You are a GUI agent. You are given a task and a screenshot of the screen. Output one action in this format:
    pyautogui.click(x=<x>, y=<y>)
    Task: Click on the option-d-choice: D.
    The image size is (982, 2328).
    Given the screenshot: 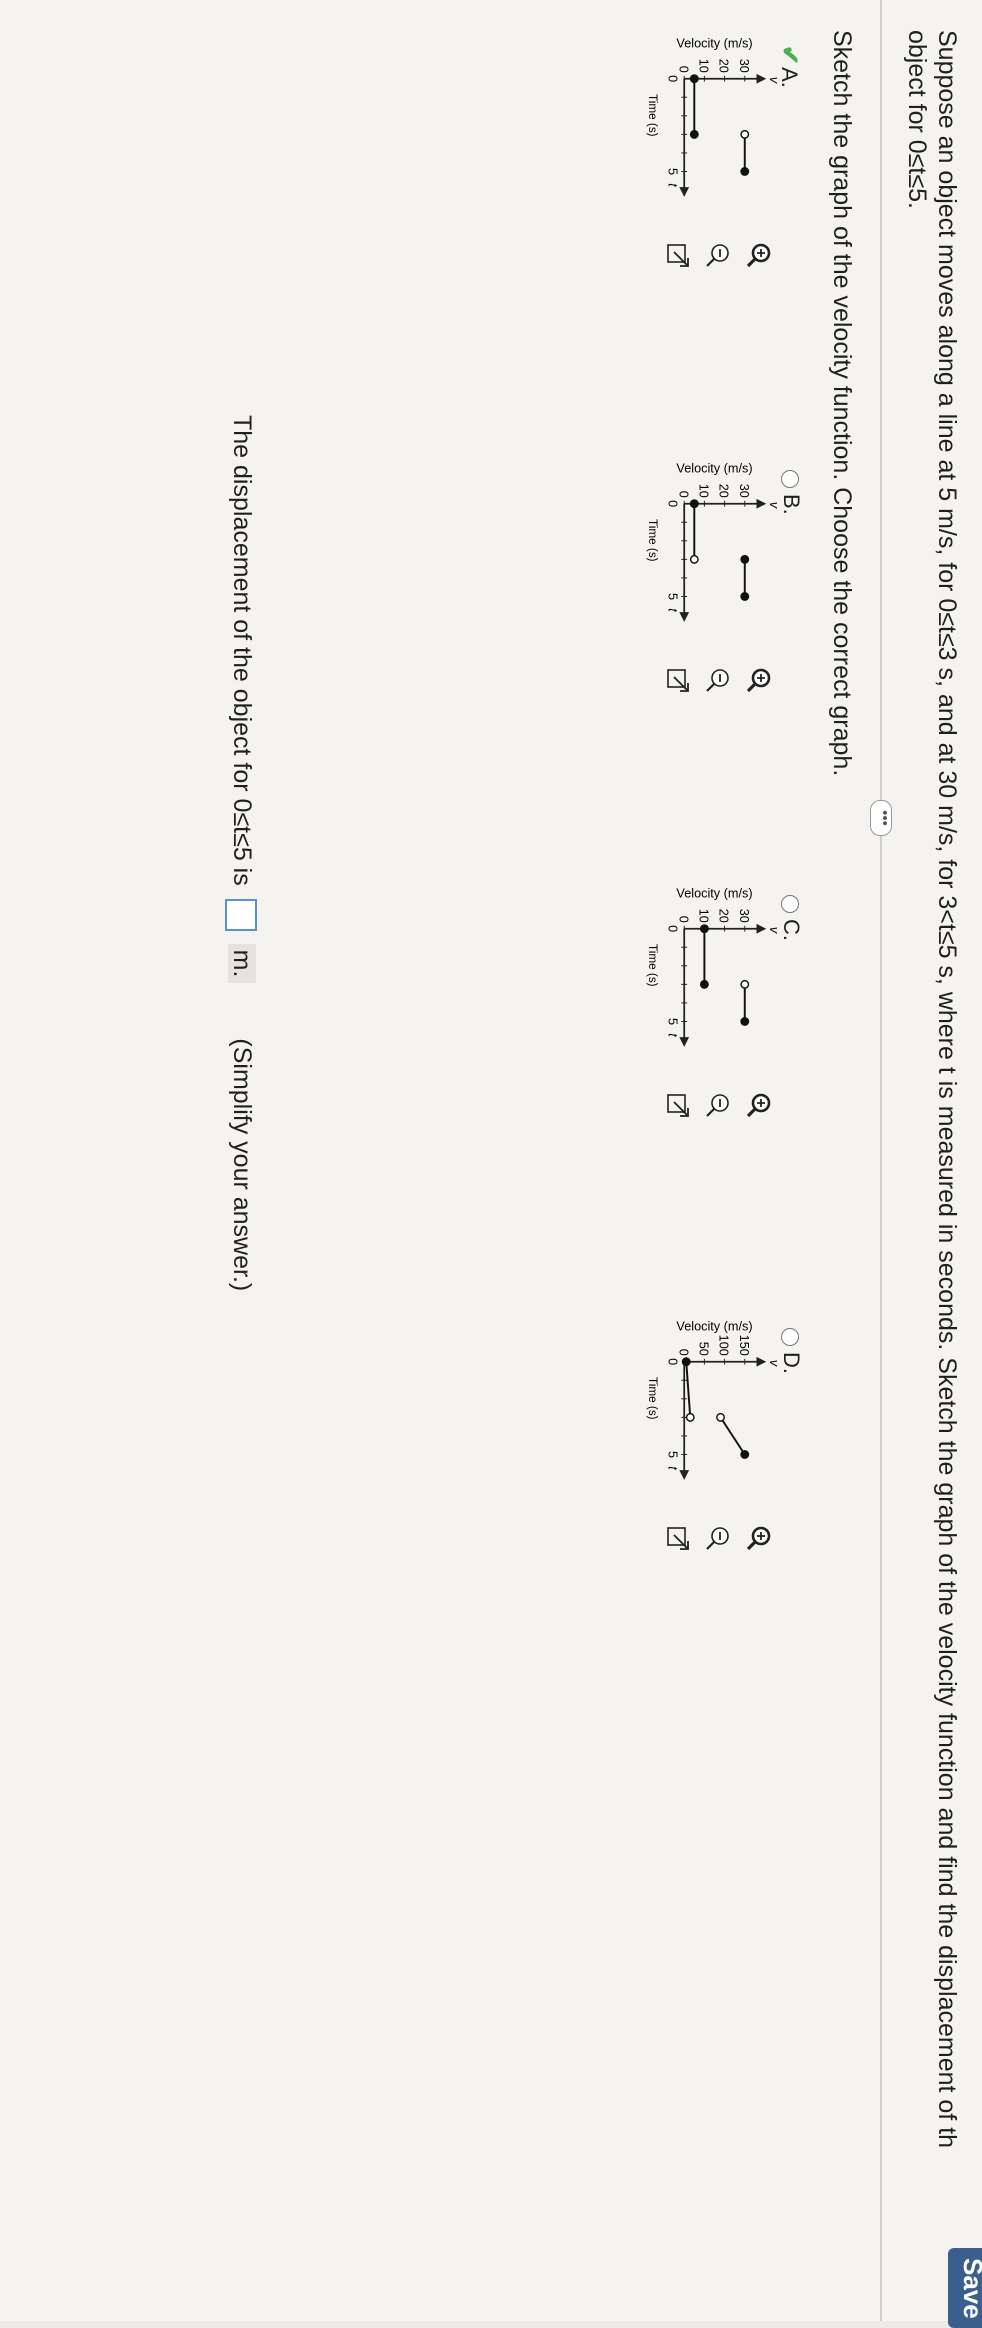 What is the action you would take?
    pyautogui.click(x=791, y=1351)
    